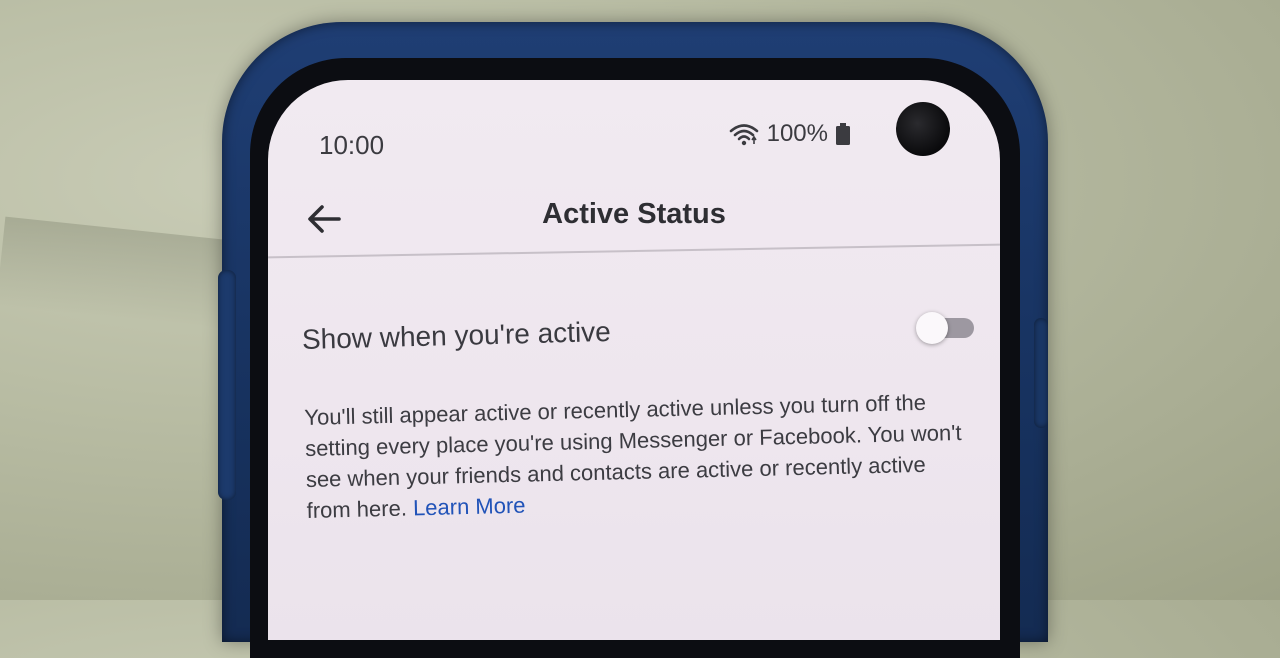 The width and height of the screenshot is (1280, 658). What do you see at coordinates (743, 135) in the screenshot?
I see `wifi-icon` at bounding box center [743, 135].